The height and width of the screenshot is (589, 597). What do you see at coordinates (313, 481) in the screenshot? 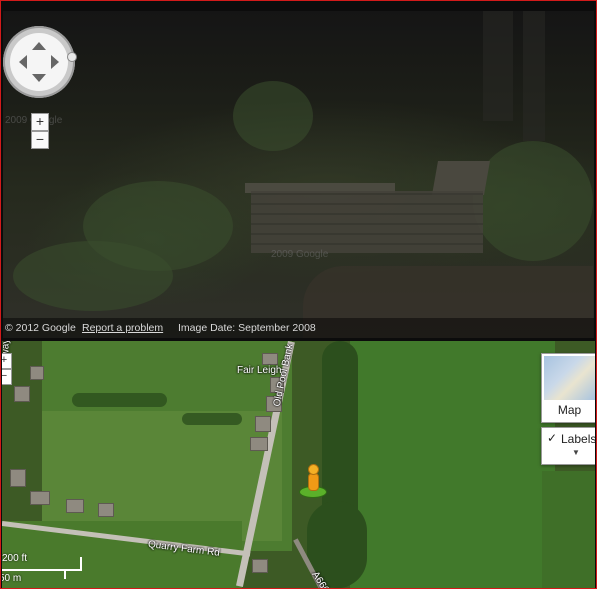
I see `pegman-icon` at bounding box center [313, 481].